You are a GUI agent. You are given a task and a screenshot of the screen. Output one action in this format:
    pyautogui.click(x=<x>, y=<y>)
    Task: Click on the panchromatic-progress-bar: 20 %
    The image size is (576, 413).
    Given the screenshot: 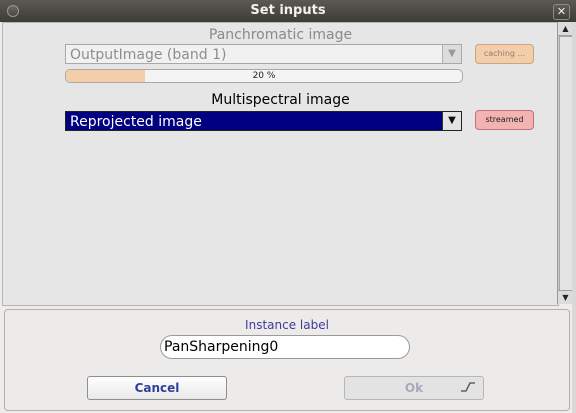 What is the action you would take?
    pyautogui.click(x=264, y=76)
    